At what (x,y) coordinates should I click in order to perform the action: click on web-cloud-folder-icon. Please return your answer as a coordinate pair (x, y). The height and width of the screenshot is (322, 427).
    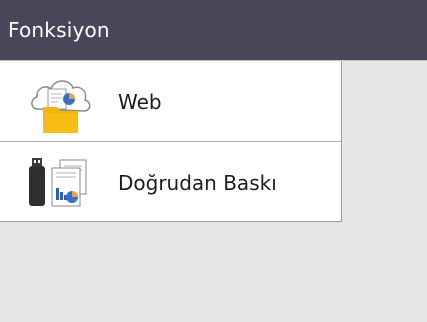
    Looking at the image, I should click on (60, 102).